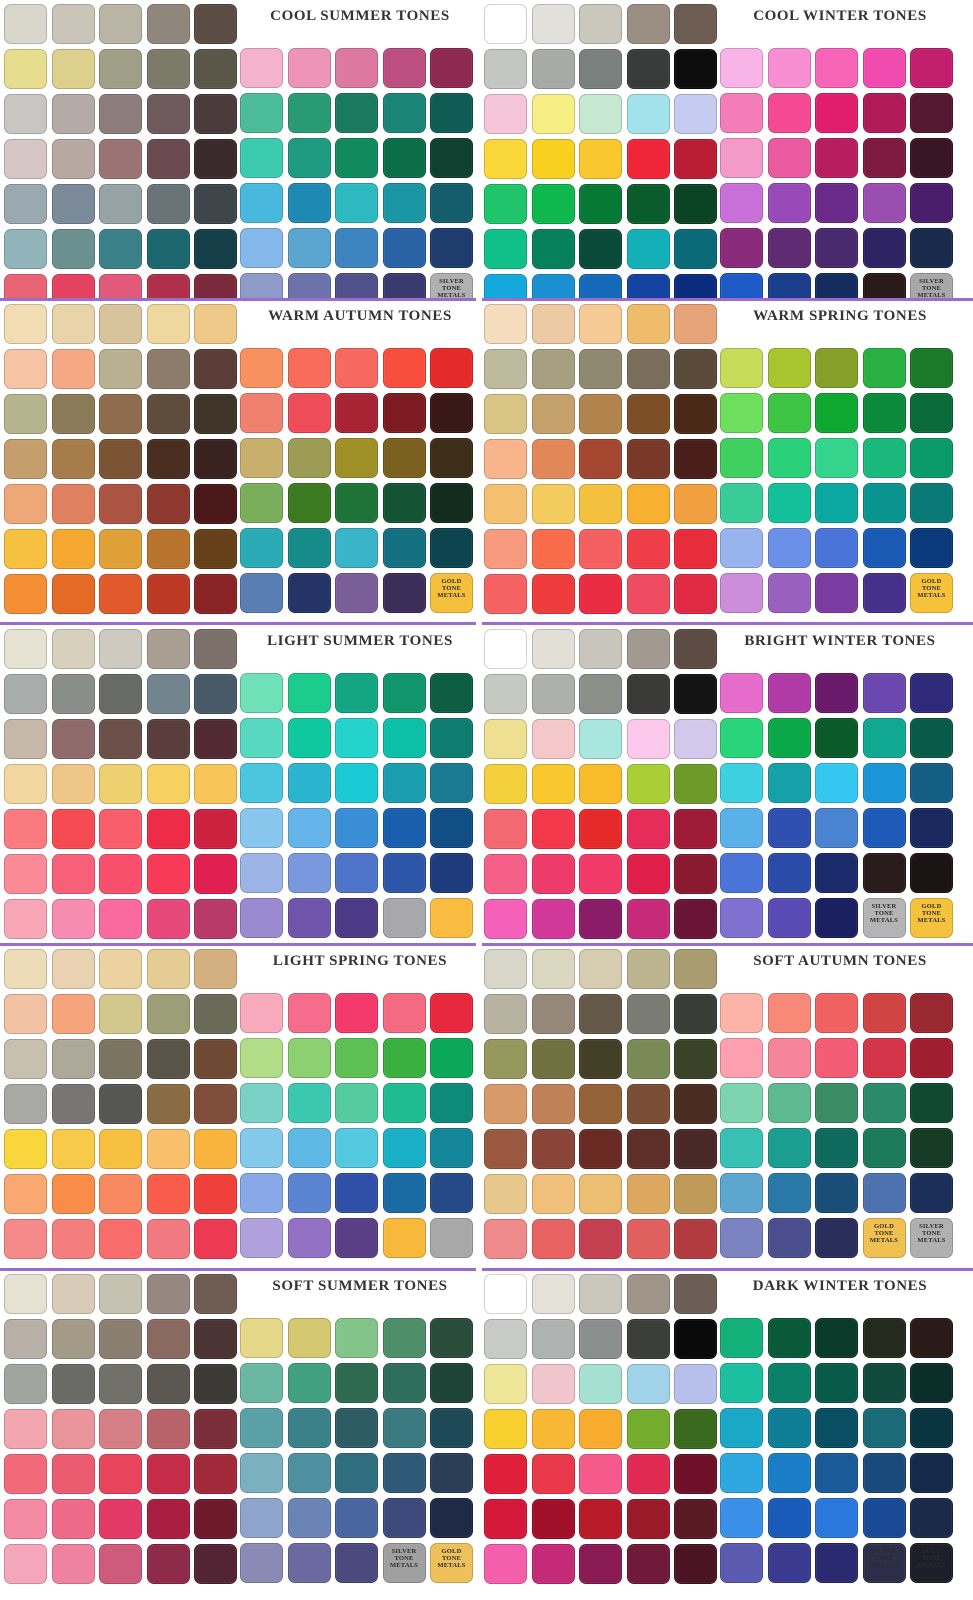 This screenshot has width=973, height=1600. What do you see at coordinates (840, 1286) in the screenshot?
I see `palette-title: DARK WINTER TONES` at bounding box center [840, 1286].